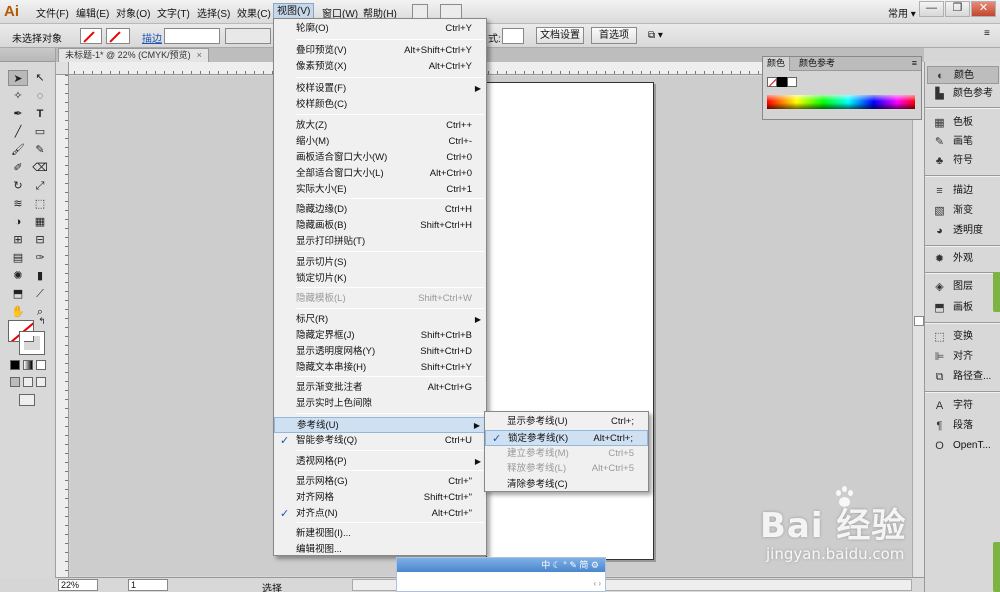 This screenshot has height=592, width=1000. I want to click on selection-tool-icon: ➤, so click(18, 78).